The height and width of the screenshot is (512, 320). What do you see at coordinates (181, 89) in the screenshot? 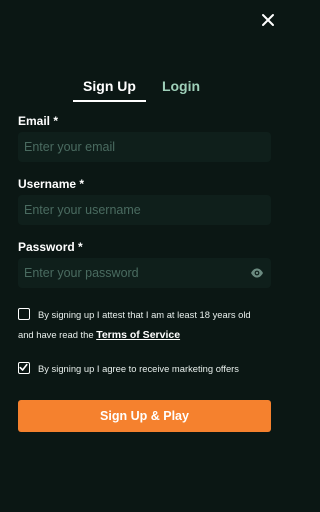
I see `tab-login: Login` at bounding box center [181, 89].